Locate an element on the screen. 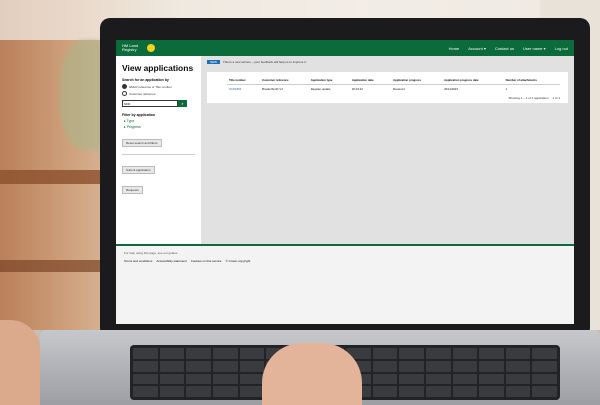 This screenshot has height=405, width=600. search-button: ⌕ is located at coordinates (182, 103).